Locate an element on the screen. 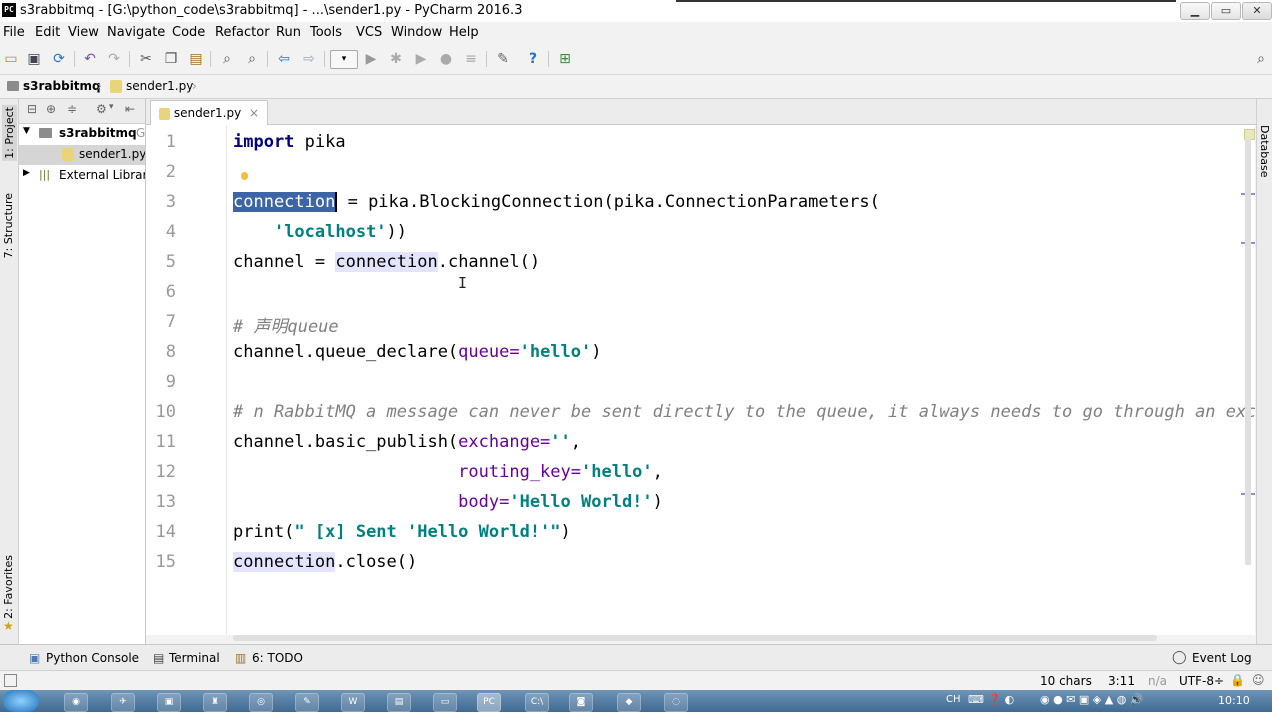 Image resolution: width=1272 pixels, height=712 pixels. line-number: 6 is located at coordinates (170, 292).